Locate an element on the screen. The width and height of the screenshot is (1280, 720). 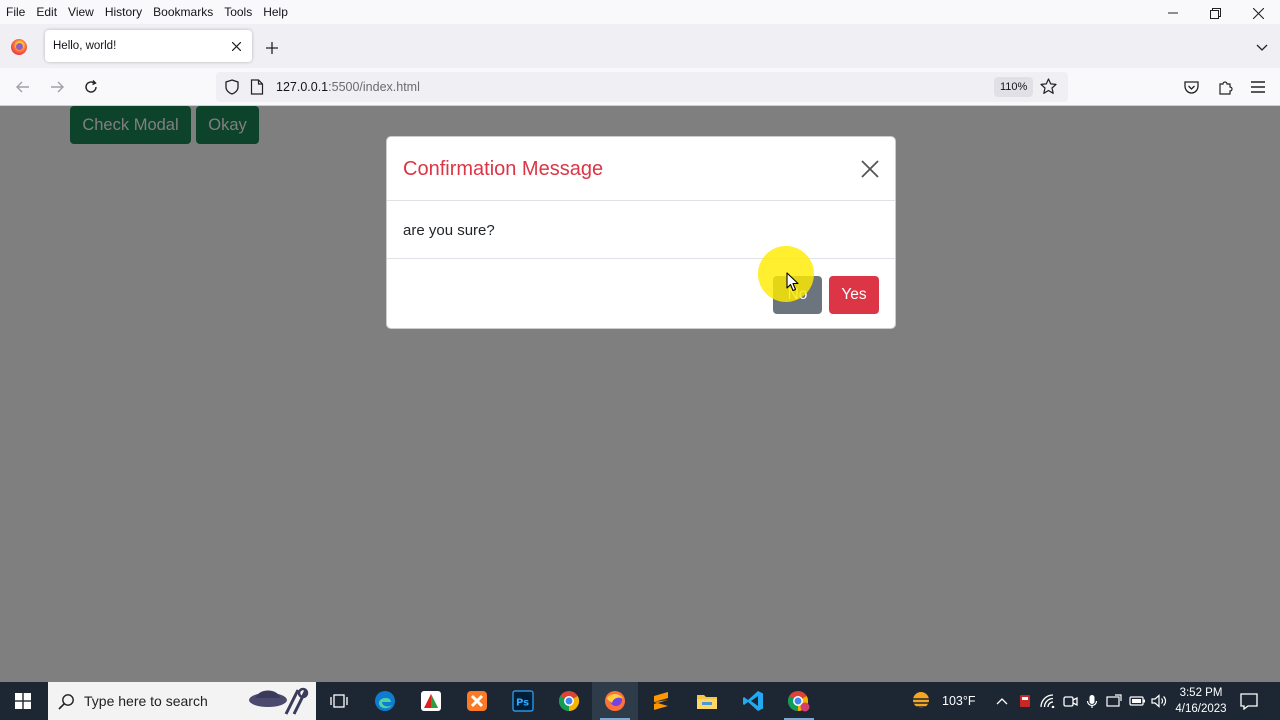
search-highlight-art-icon is located at coordinates (279, 701).